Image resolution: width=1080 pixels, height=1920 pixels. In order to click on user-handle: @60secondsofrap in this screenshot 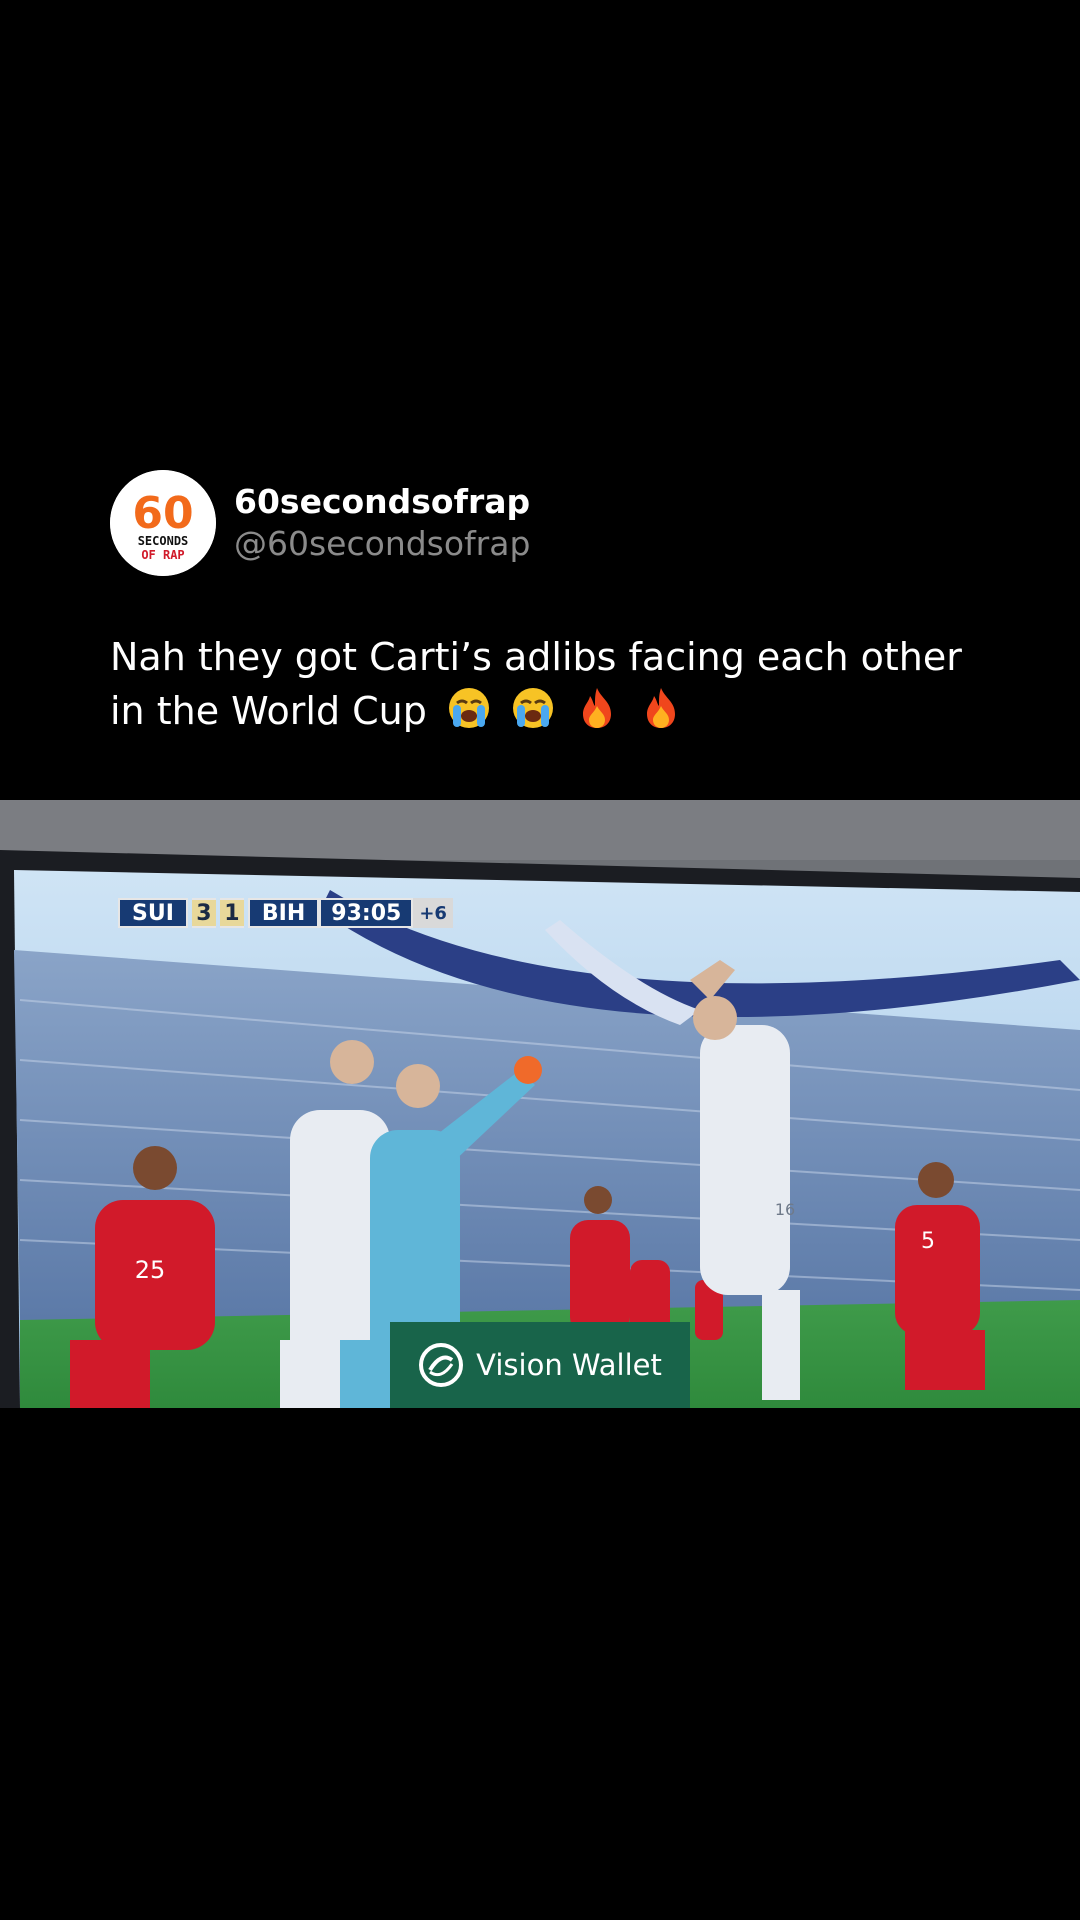, I will do `click(382, 544)`.